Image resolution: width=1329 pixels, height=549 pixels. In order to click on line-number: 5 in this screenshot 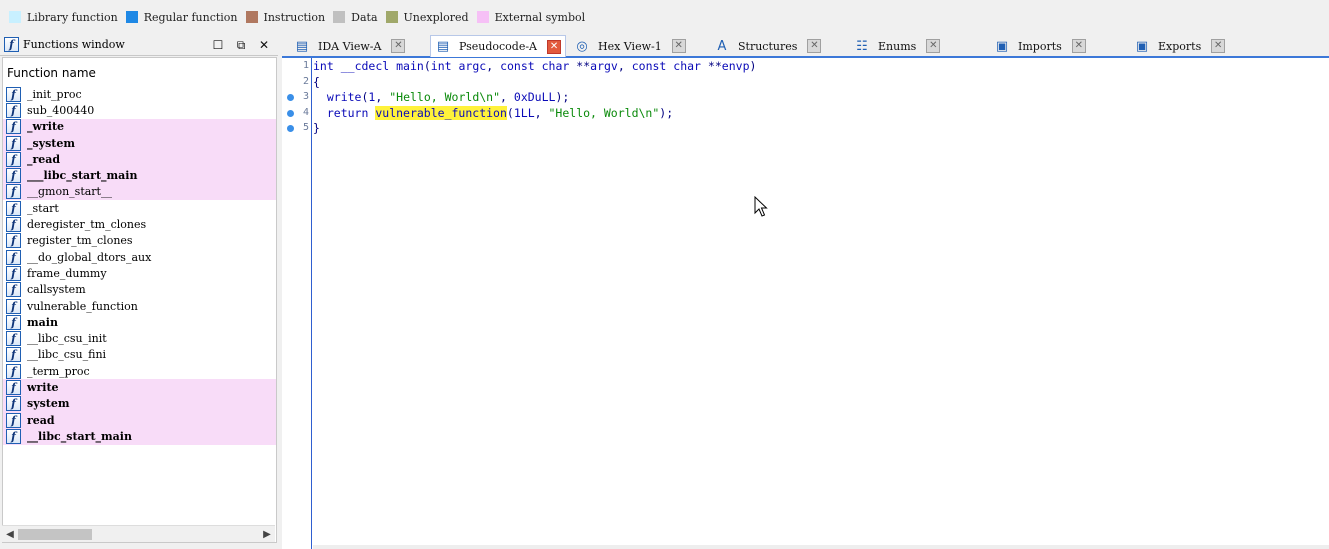, I will do `click(305, 127)`.